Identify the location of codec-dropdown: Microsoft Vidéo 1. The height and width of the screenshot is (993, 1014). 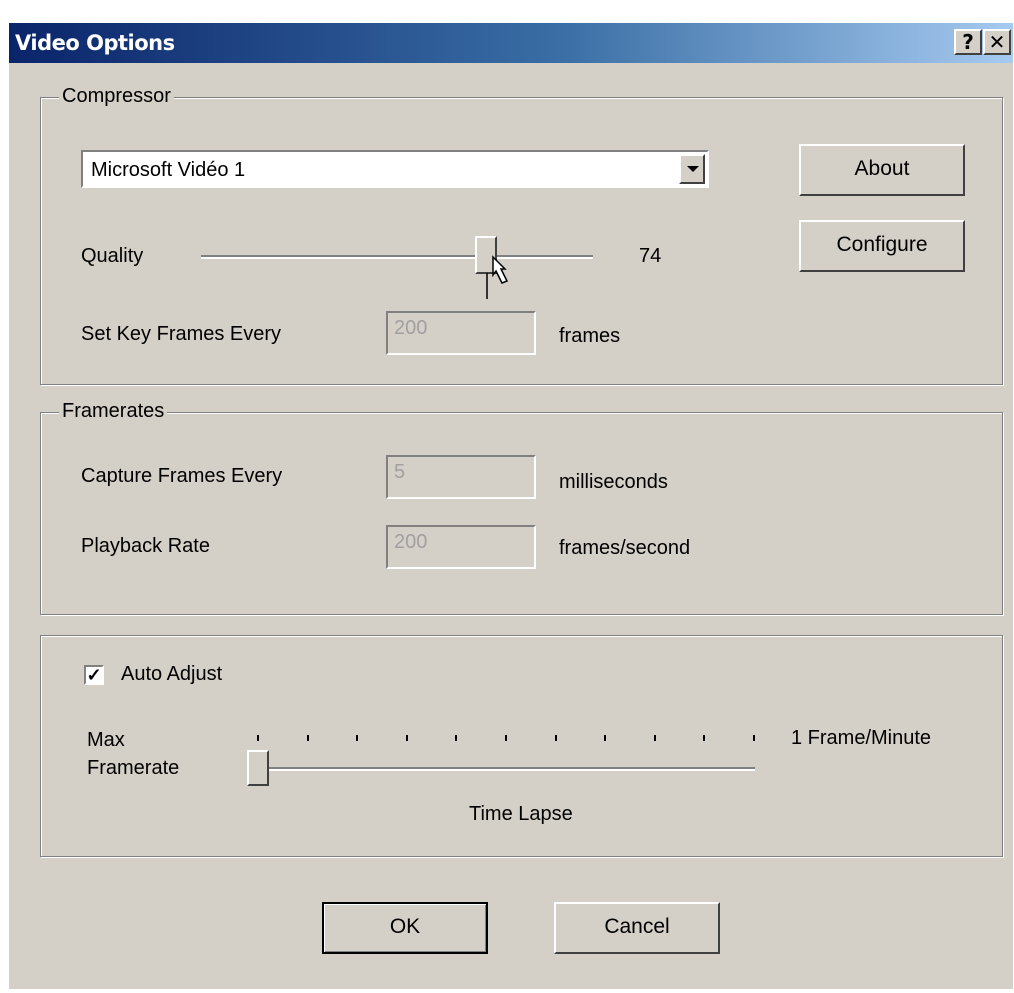
(395, 169).